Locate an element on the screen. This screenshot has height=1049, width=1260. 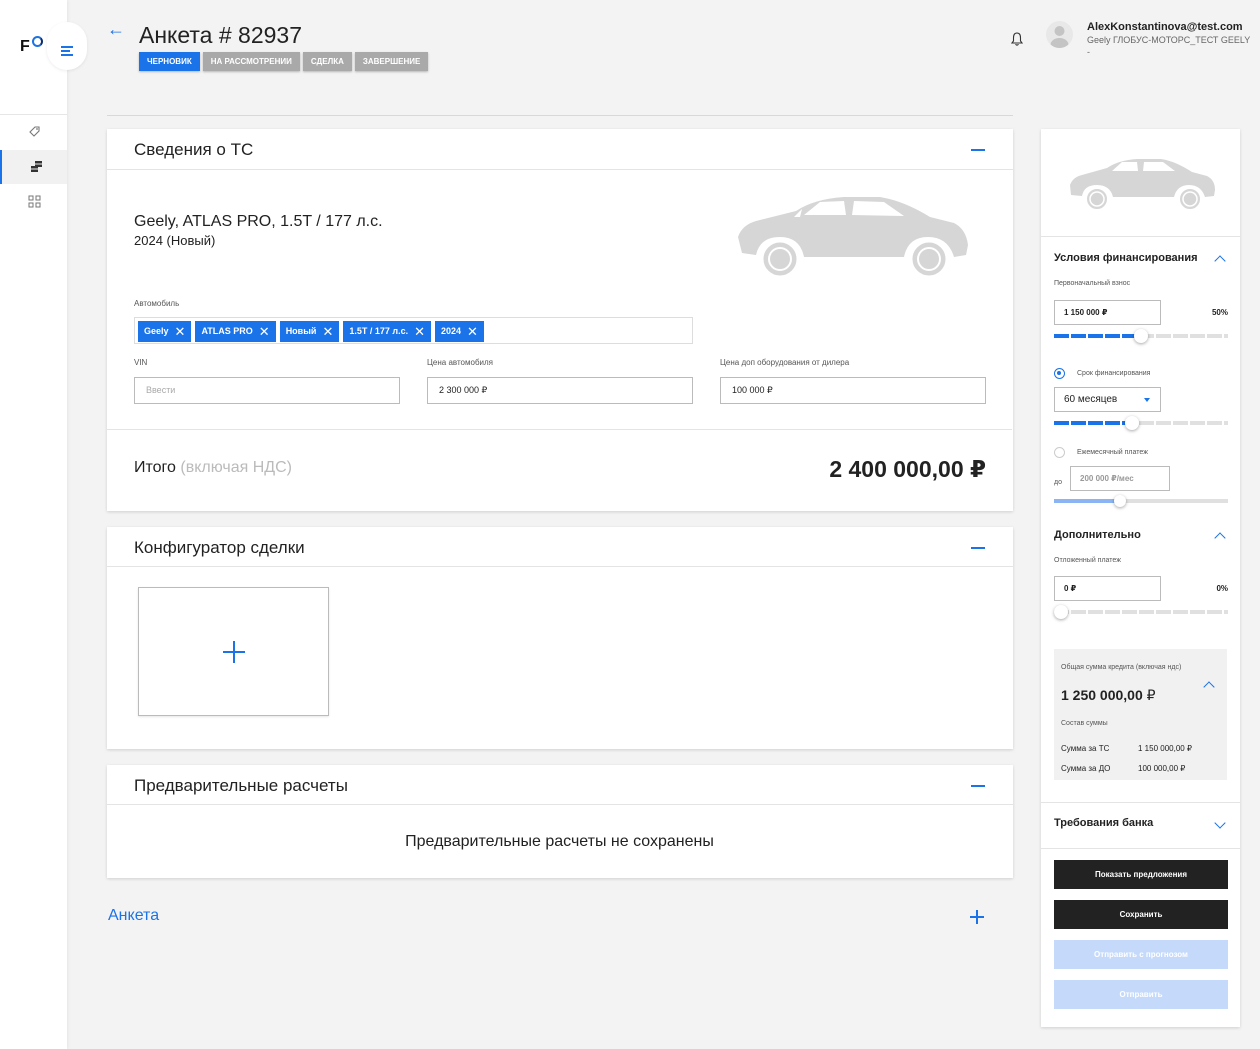
avatar is located at coordinates (1059, 34).